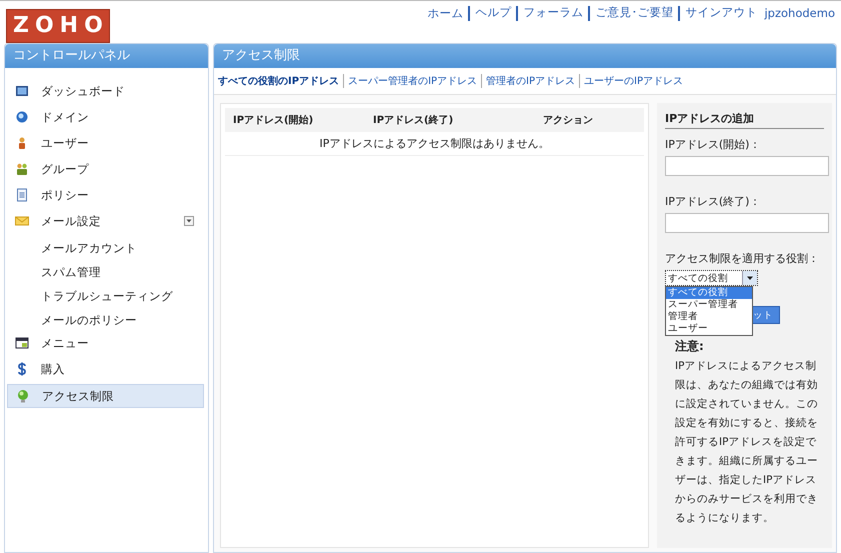 The image size is (841, 553). What do you see at coordinates (105, 221) in the screenshot?
I see `sidebar-item: メール設定` at bounding box center [105, 221].